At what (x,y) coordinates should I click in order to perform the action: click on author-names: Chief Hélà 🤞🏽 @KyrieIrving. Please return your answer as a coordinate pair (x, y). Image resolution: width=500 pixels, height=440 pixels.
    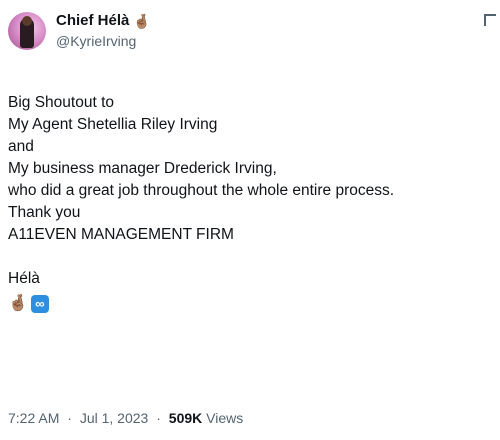
    Looking at the image, I should click on (103, 31).